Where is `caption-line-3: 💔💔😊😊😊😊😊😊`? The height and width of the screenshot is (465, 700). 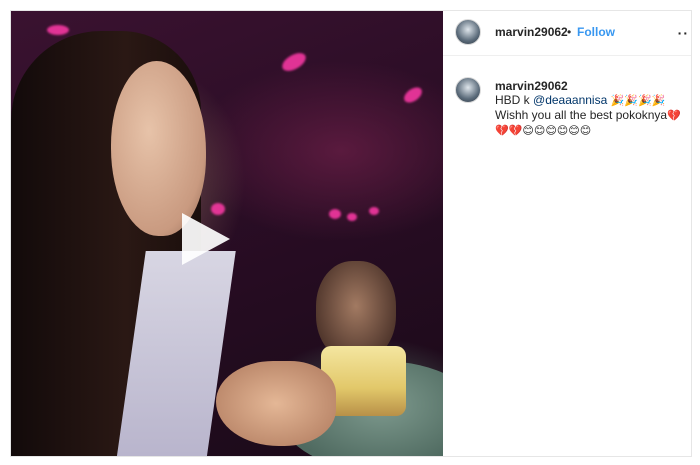 caption-line-3: 💔💔😊😊😊😊😊😊 is located at coordinates (593, 130).